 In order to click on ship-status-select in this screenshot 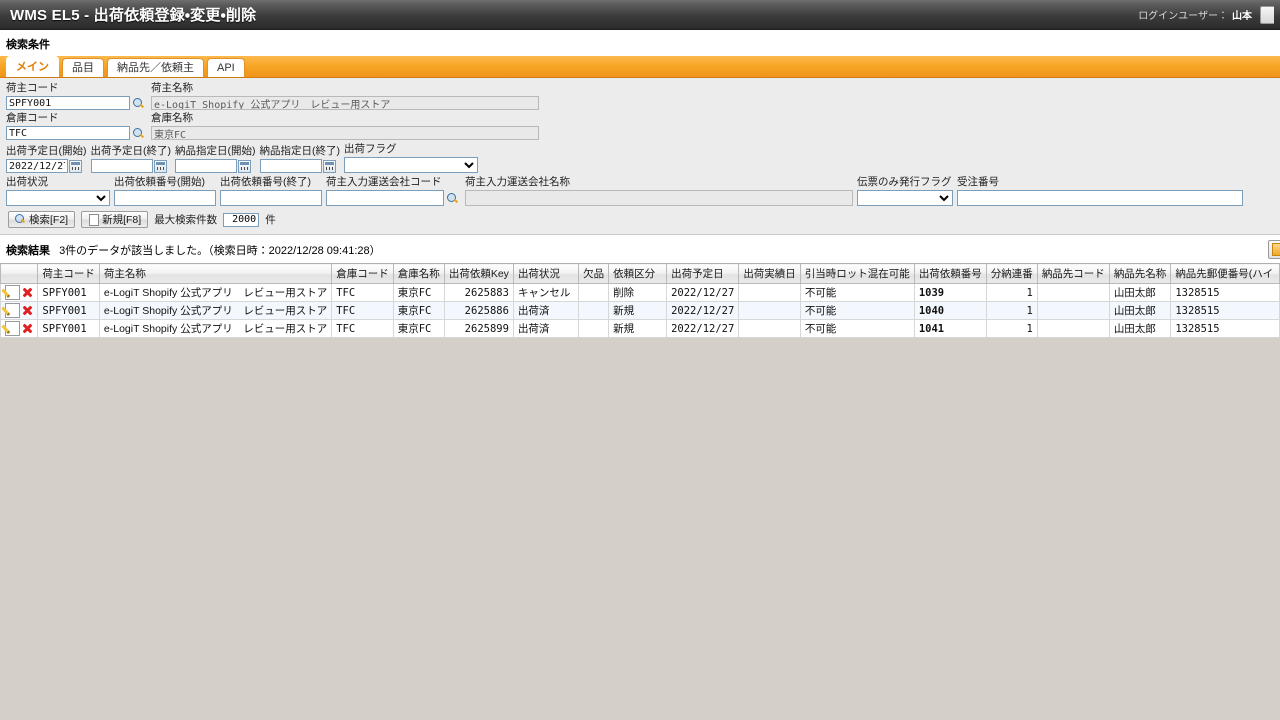, I will do `click(58, 198)`.